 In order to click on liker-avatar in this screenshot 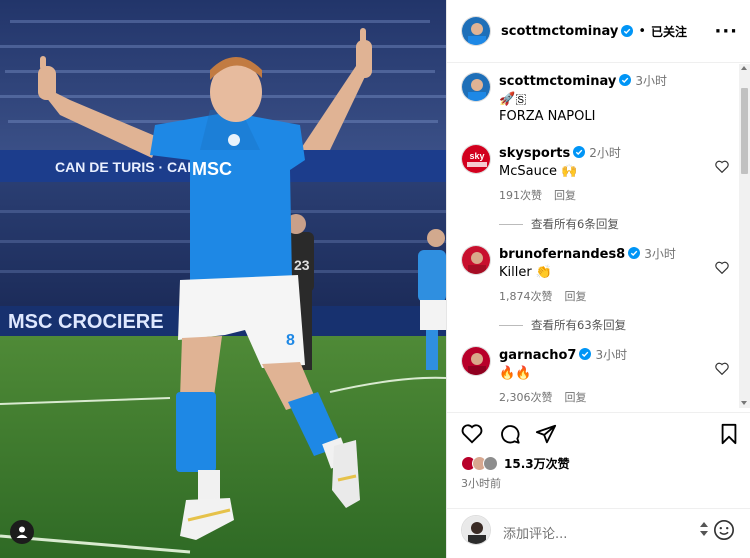, I will do `click(490, 463)`.